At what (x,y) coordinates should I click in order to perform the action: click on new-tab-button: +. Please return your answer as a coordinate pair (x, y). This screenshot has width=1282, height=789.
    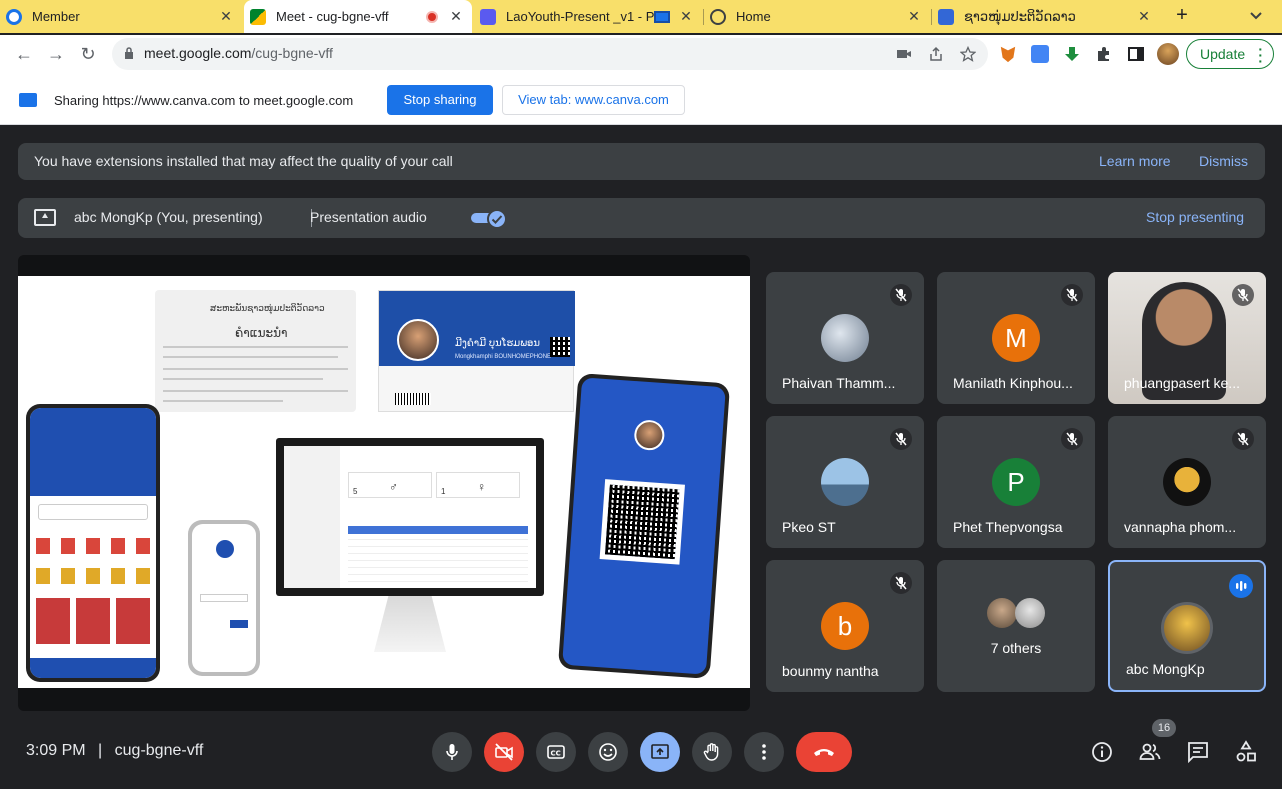
    Looking at the image, I should click on (1182, 16).